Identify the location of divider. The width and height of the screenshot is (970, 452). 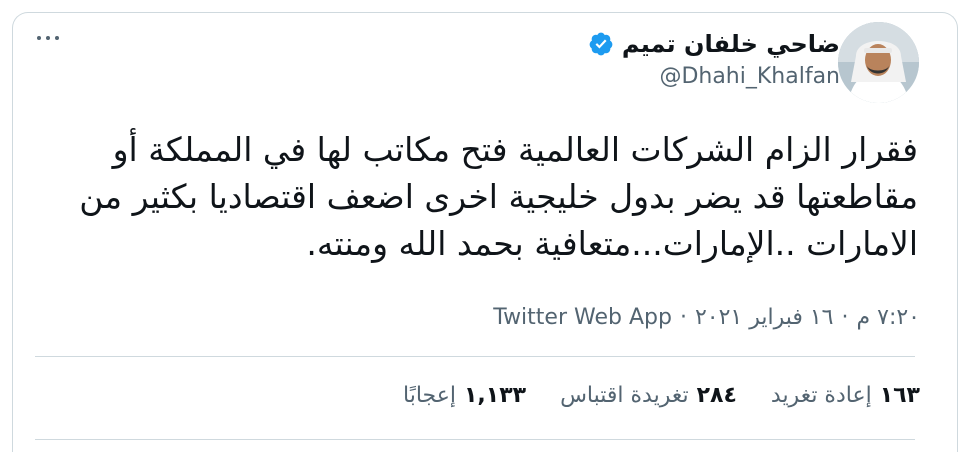
(475, 356).